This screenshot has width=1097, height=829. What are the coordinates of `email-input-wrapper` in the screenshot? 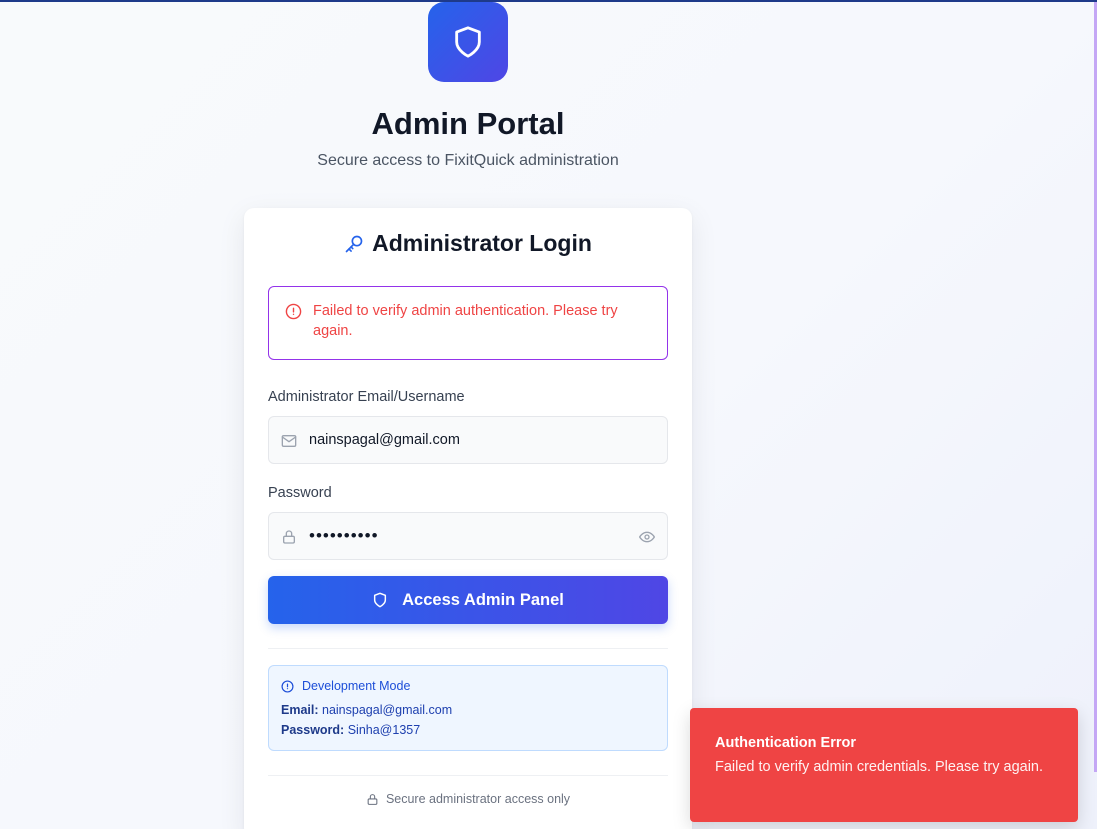 It's located at (468, 440).